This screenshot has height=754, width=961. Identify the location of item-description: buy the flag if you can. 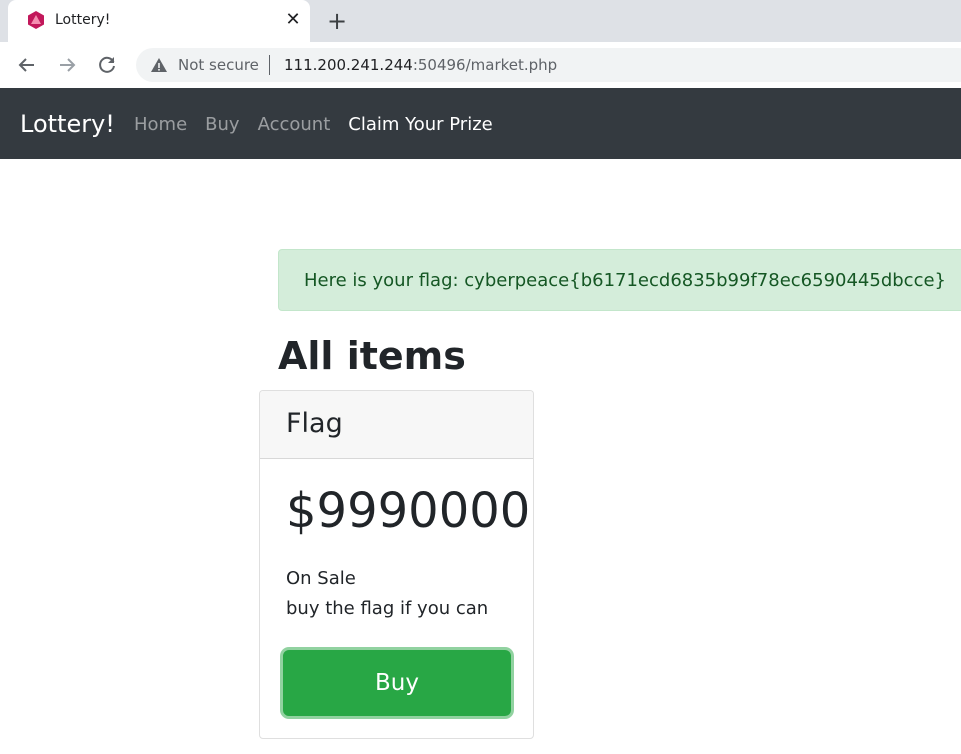
(387, 608).